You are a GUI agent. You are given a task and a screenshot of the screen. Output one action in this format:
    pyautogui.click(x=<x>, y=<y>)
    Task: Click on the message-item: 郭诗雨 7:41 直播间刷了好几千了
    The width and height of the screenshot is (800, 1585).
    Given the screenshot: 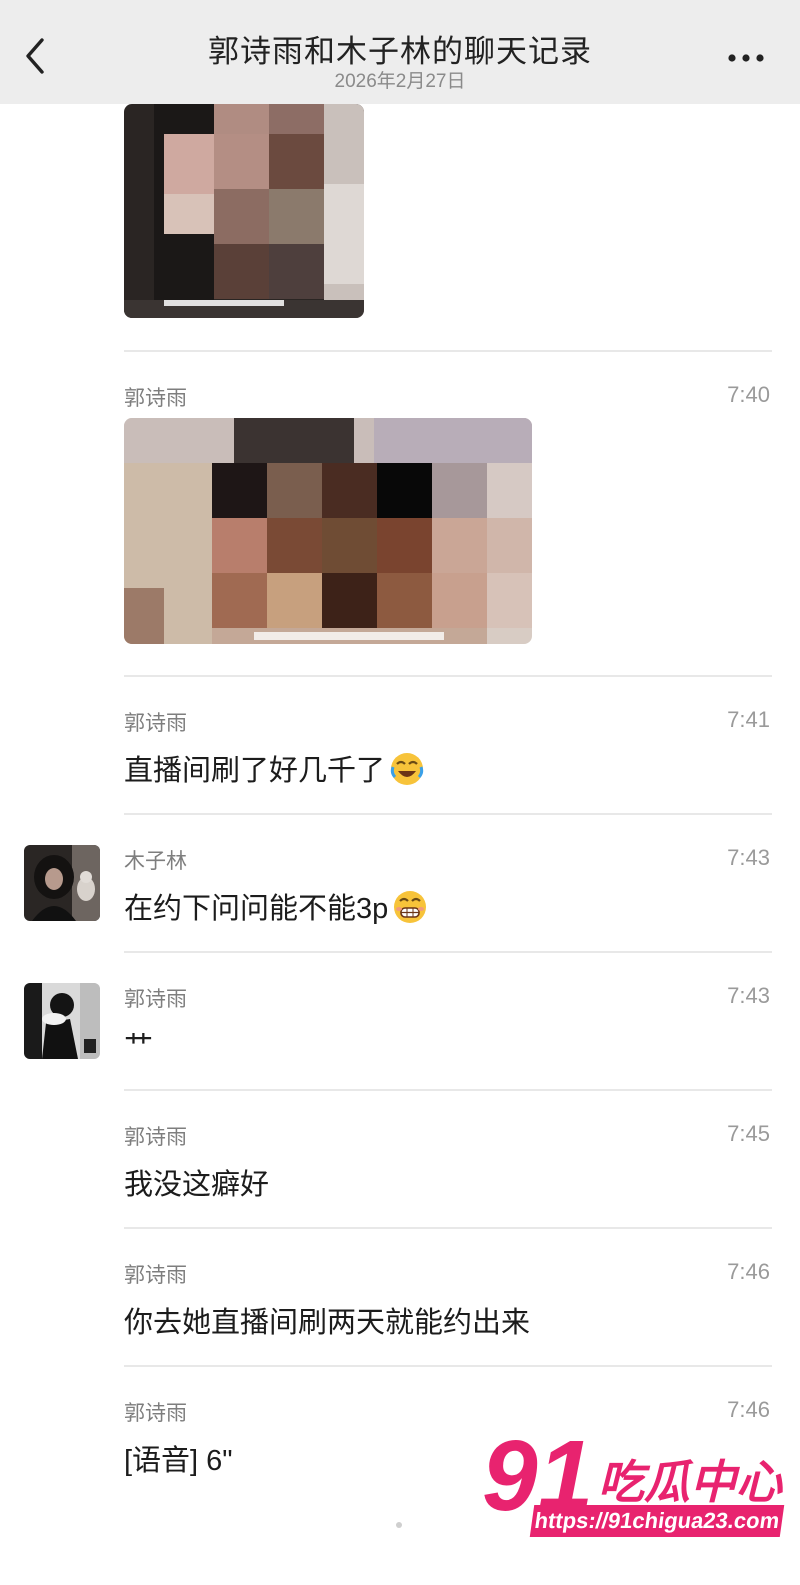 What is the action you would take?
    pyautogui.click(x=400, y=744)
    